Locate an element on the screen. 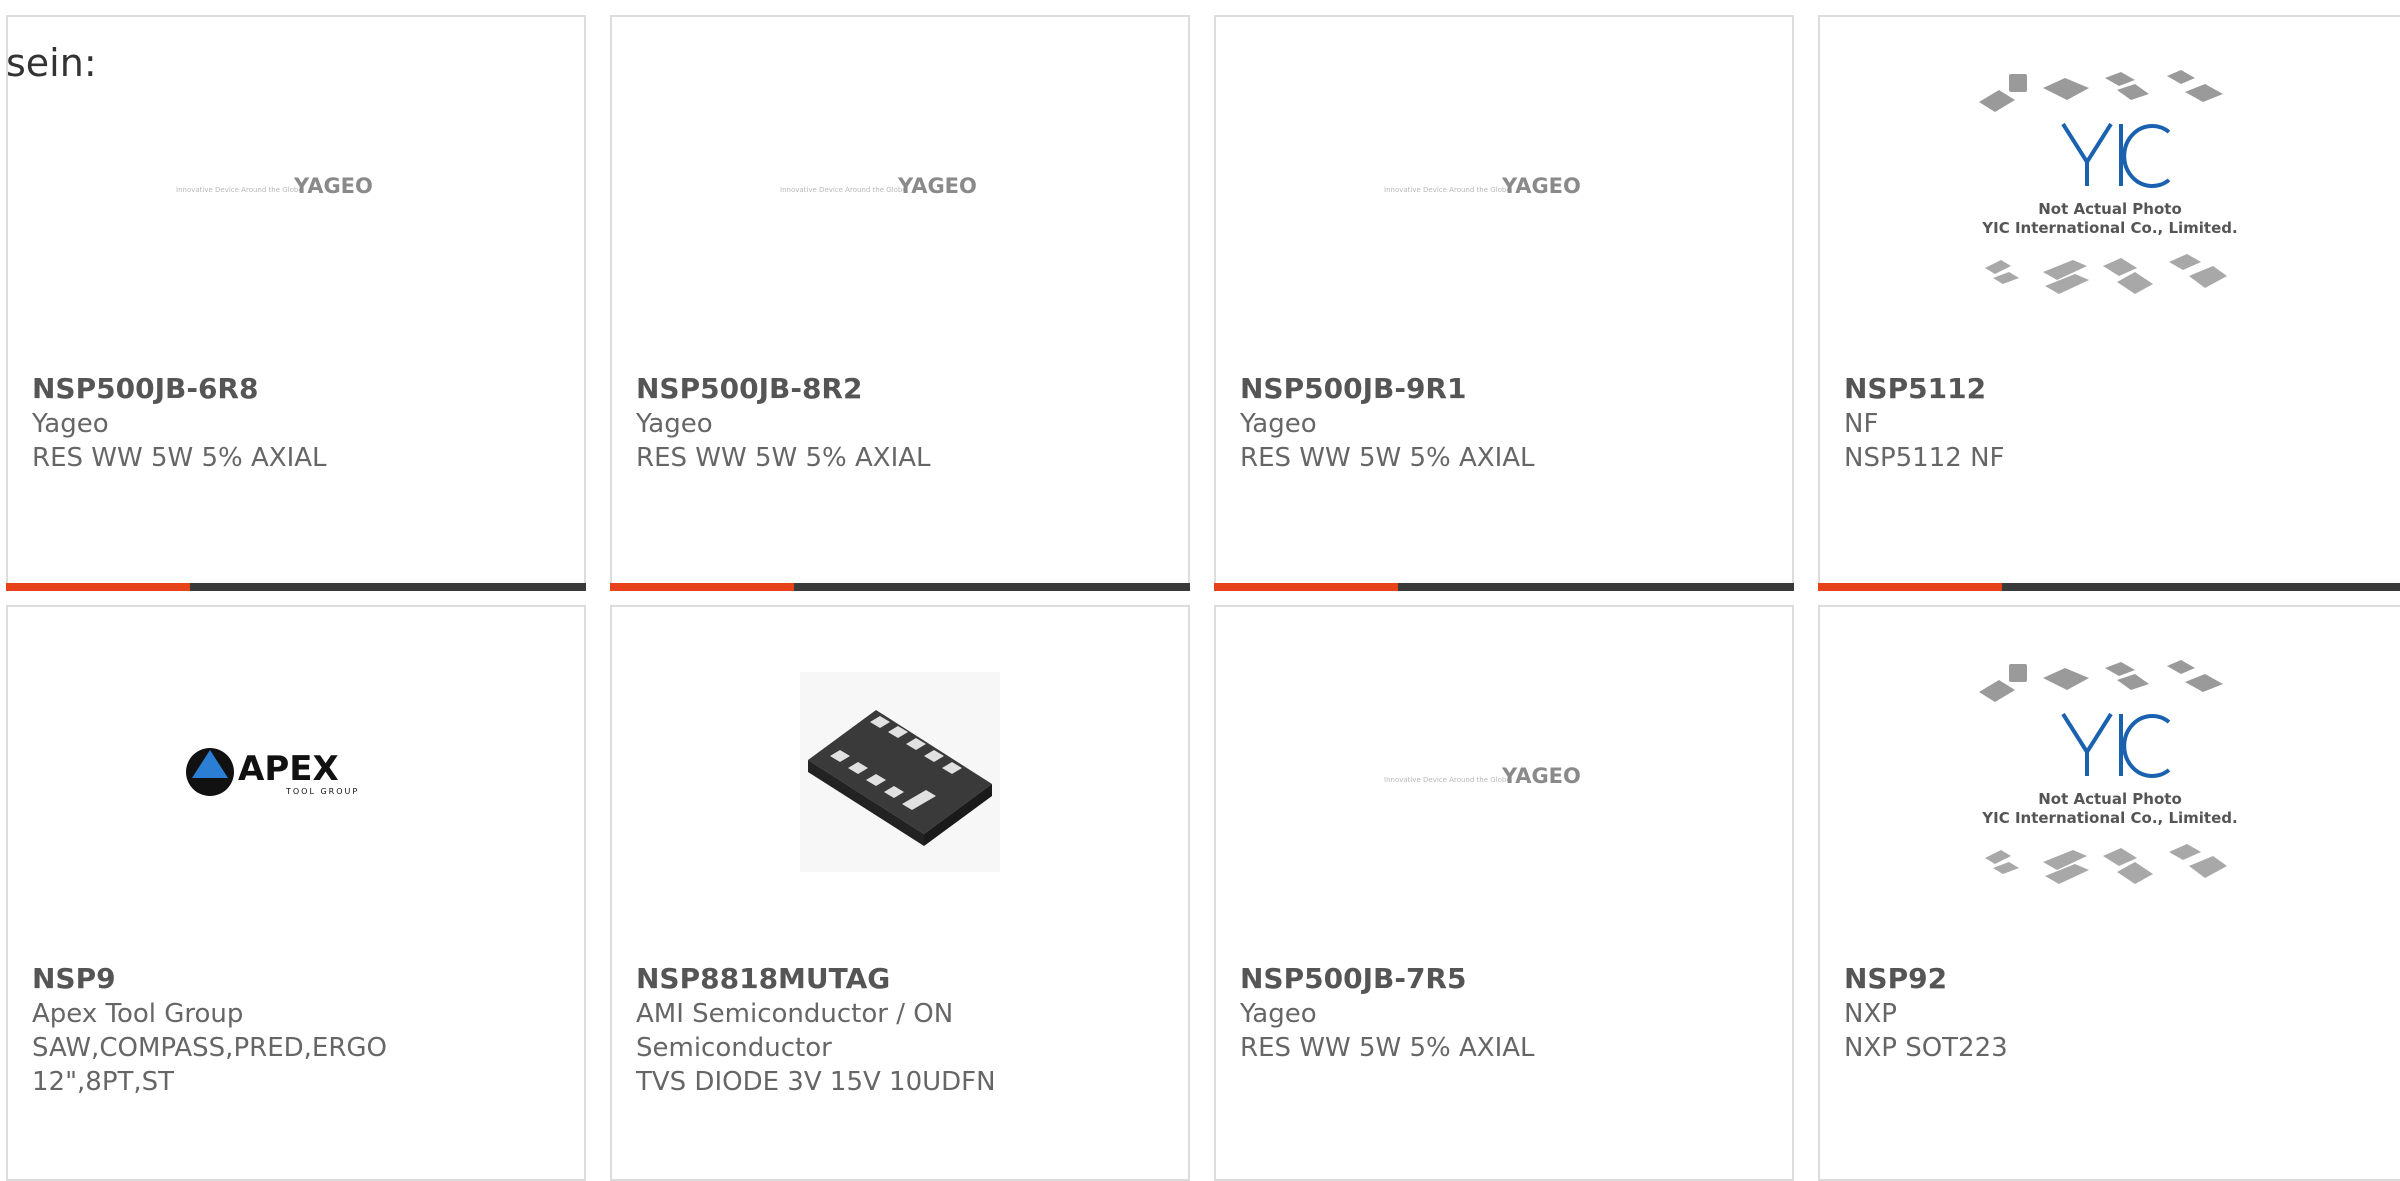  part-number: NSP500JB-8R2 is located at coordinates (749, 389).